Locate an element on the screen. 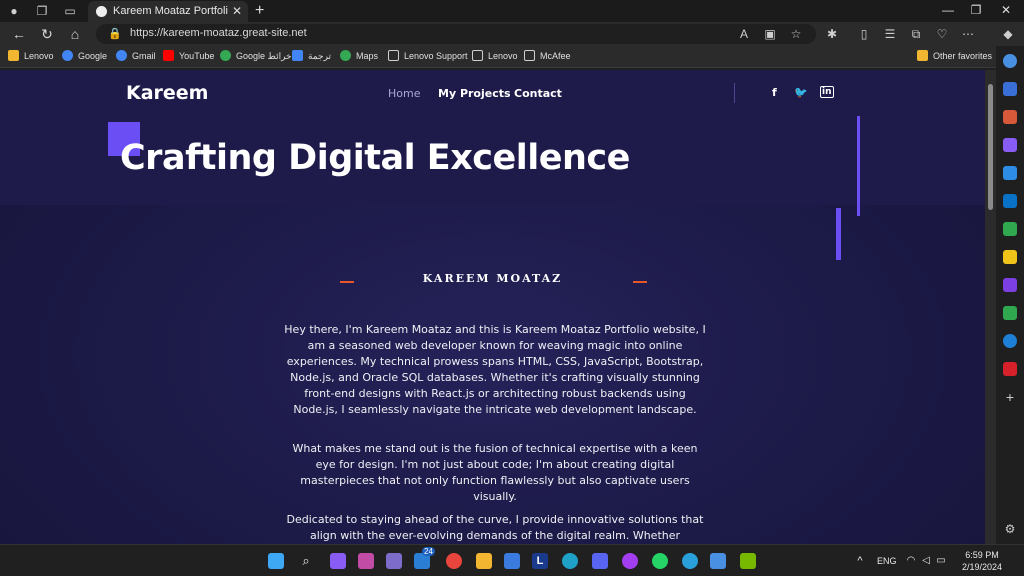 This screenshot has height=576, width=1024. home-icon: ⌂ is located at coordinates (75, 34).